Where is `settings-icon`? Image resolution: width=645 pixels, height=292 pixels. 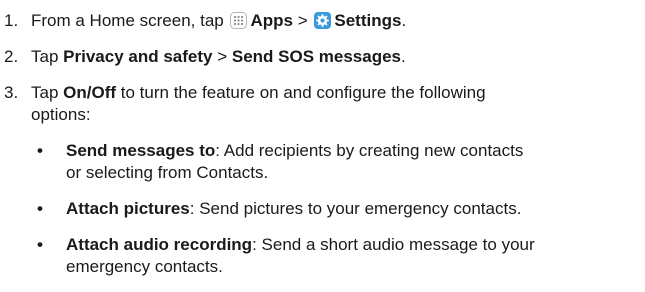 settings-icon is located at coordinates (323, 20).